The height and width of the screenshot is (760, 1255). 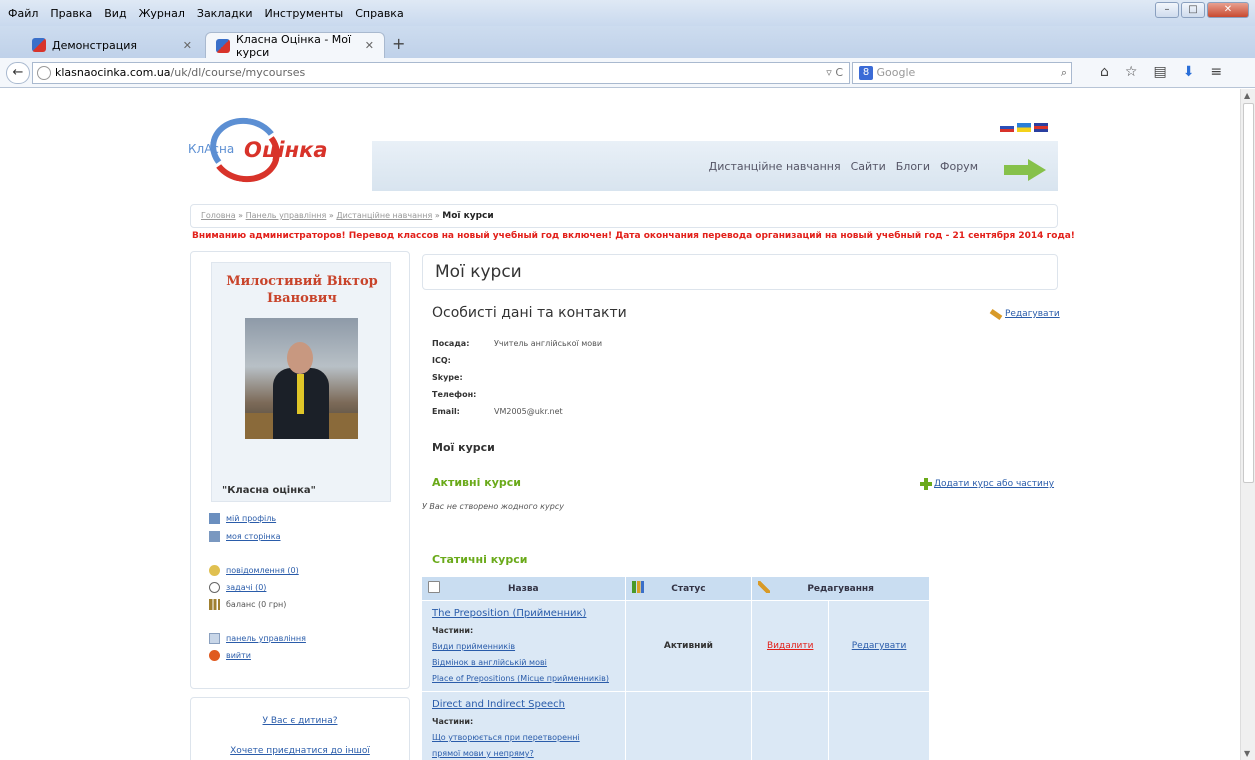 I want to click on my-courses-heading: Мої курси, so click(x=463, y=447).